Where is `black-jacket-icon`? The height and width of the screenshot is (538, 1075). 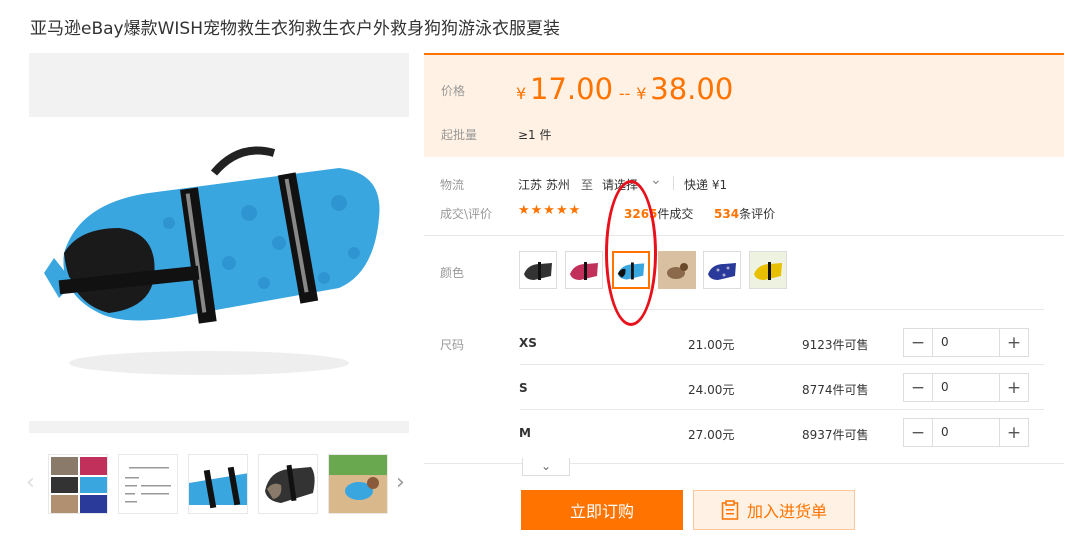
black-jacket-icon is located at coordinates (538, 271).